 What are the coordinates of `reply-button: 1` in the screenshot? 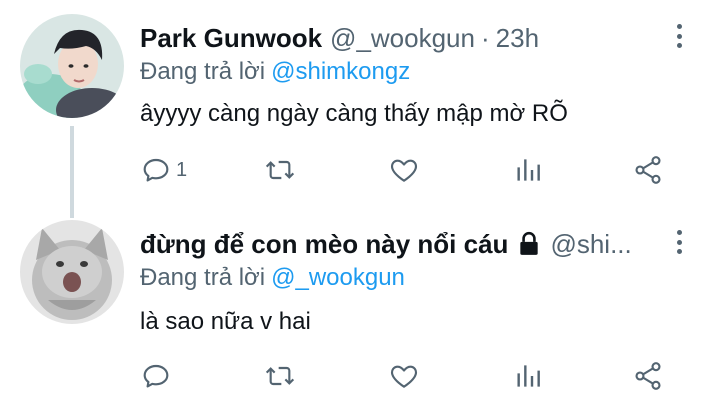 It's located at (163, 170).